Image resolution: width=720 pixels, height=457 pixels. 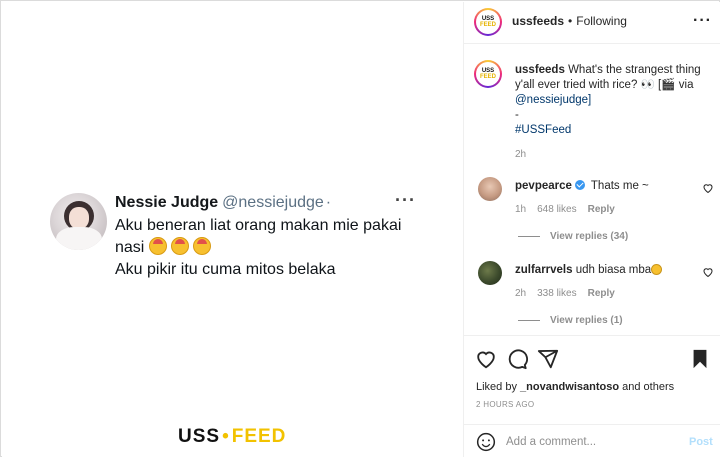 I want to click on tweet-line-2: Aku pikir itu cuma mitos belaka, so click(x=225, y=269).